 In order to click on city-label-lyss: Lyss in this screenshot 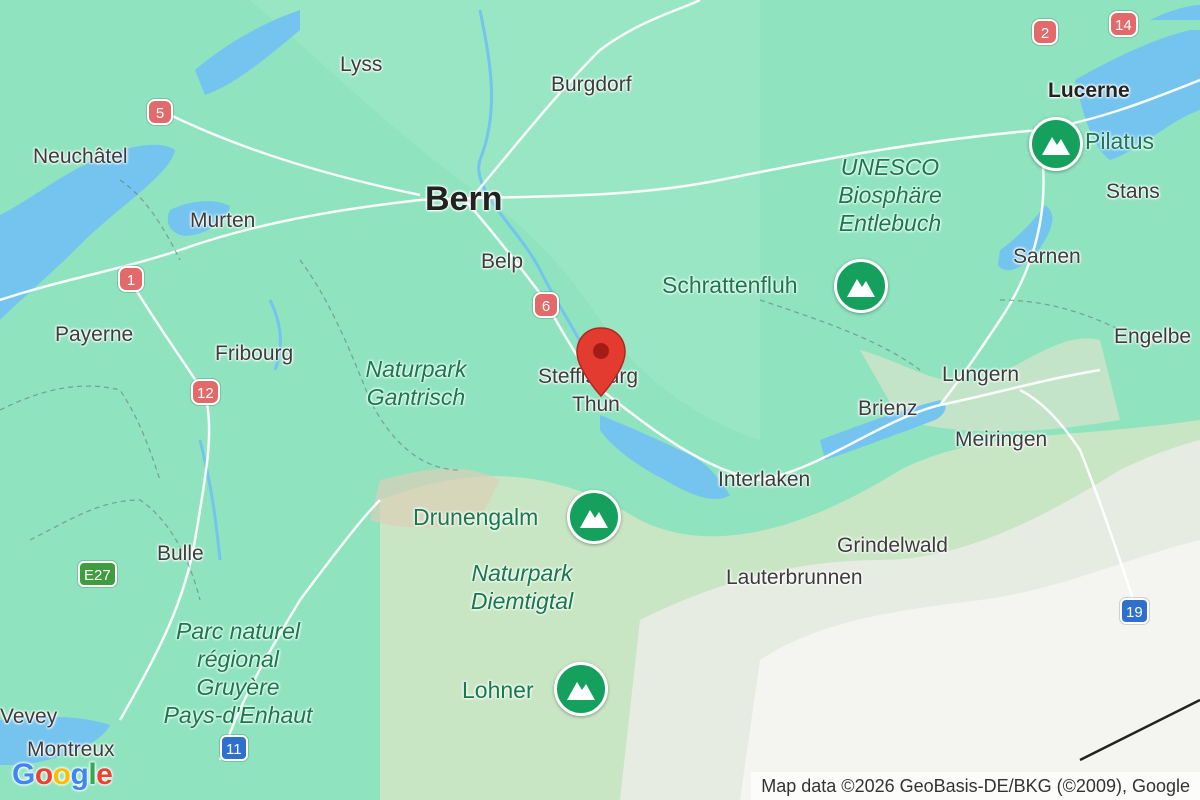, I will do `click(361, 65)`.